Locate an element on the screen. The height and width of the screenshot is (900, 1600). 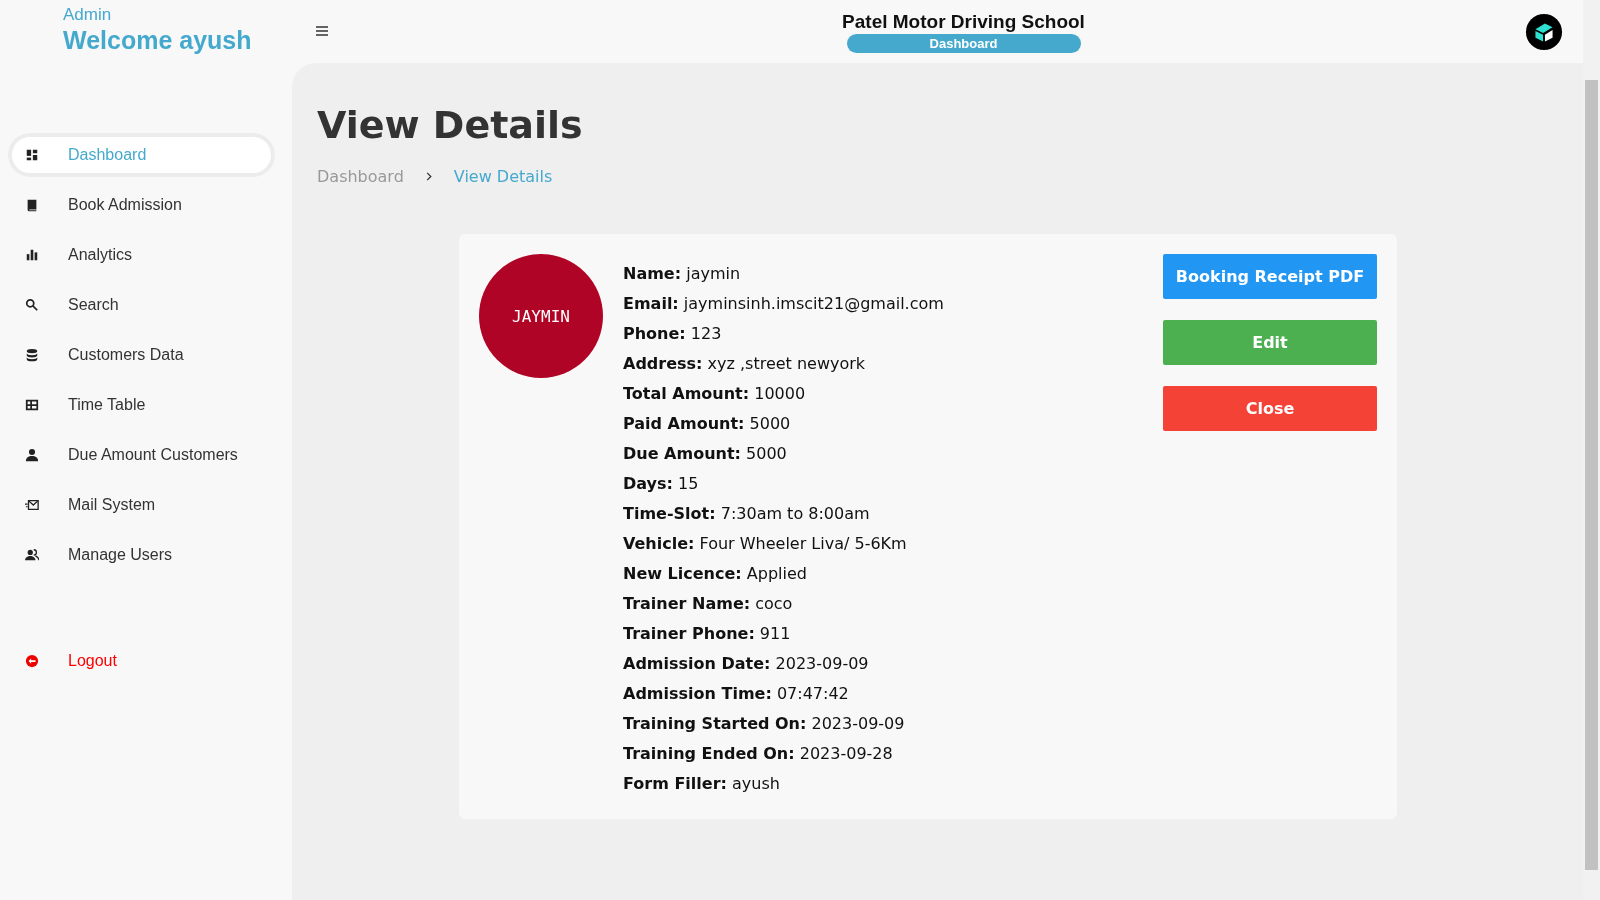
sidebar-item: Due Amount Customers is located at coordinates (141, 455).